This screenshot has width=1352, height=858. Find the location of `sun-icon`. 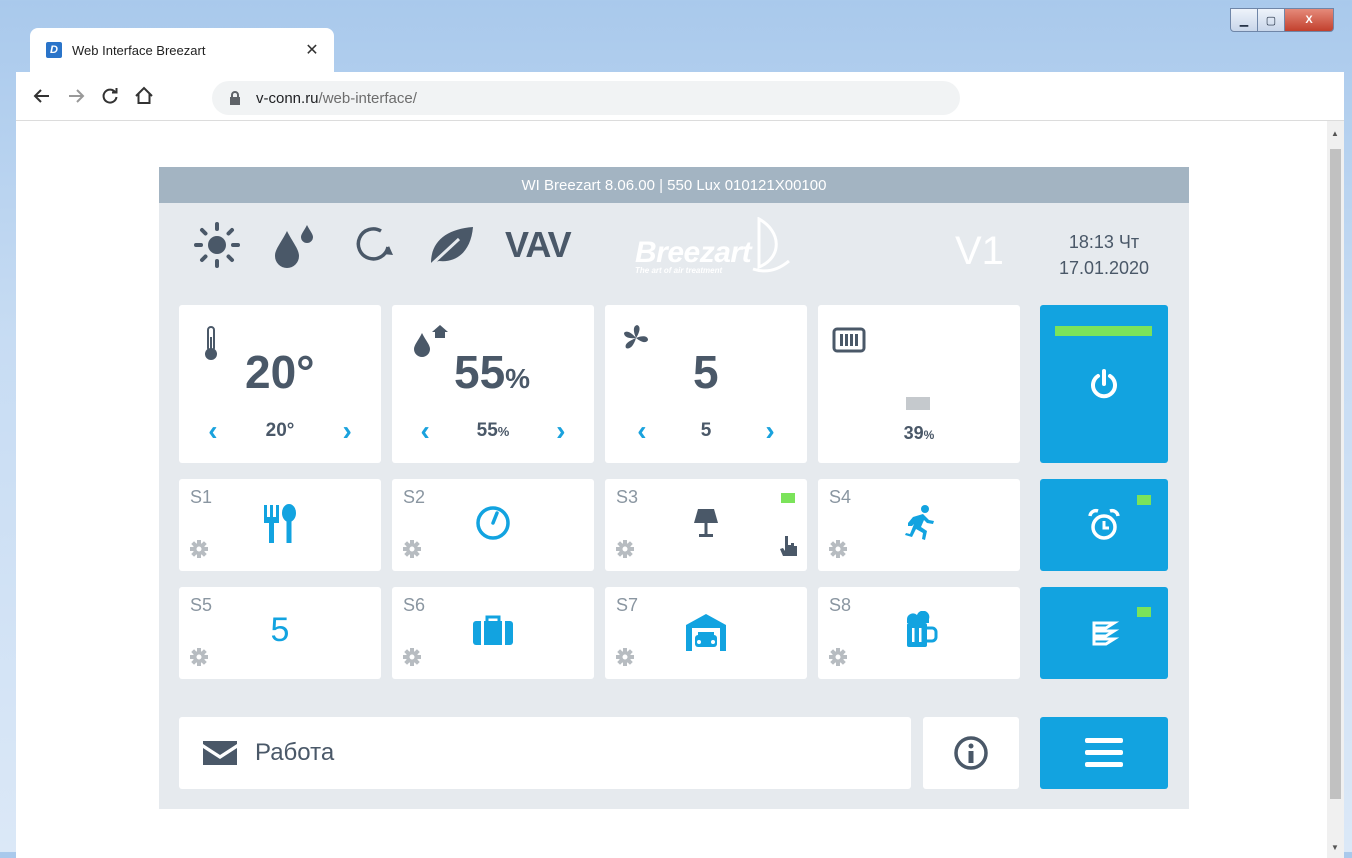

sun-icon is located at coordinates (217, 245).